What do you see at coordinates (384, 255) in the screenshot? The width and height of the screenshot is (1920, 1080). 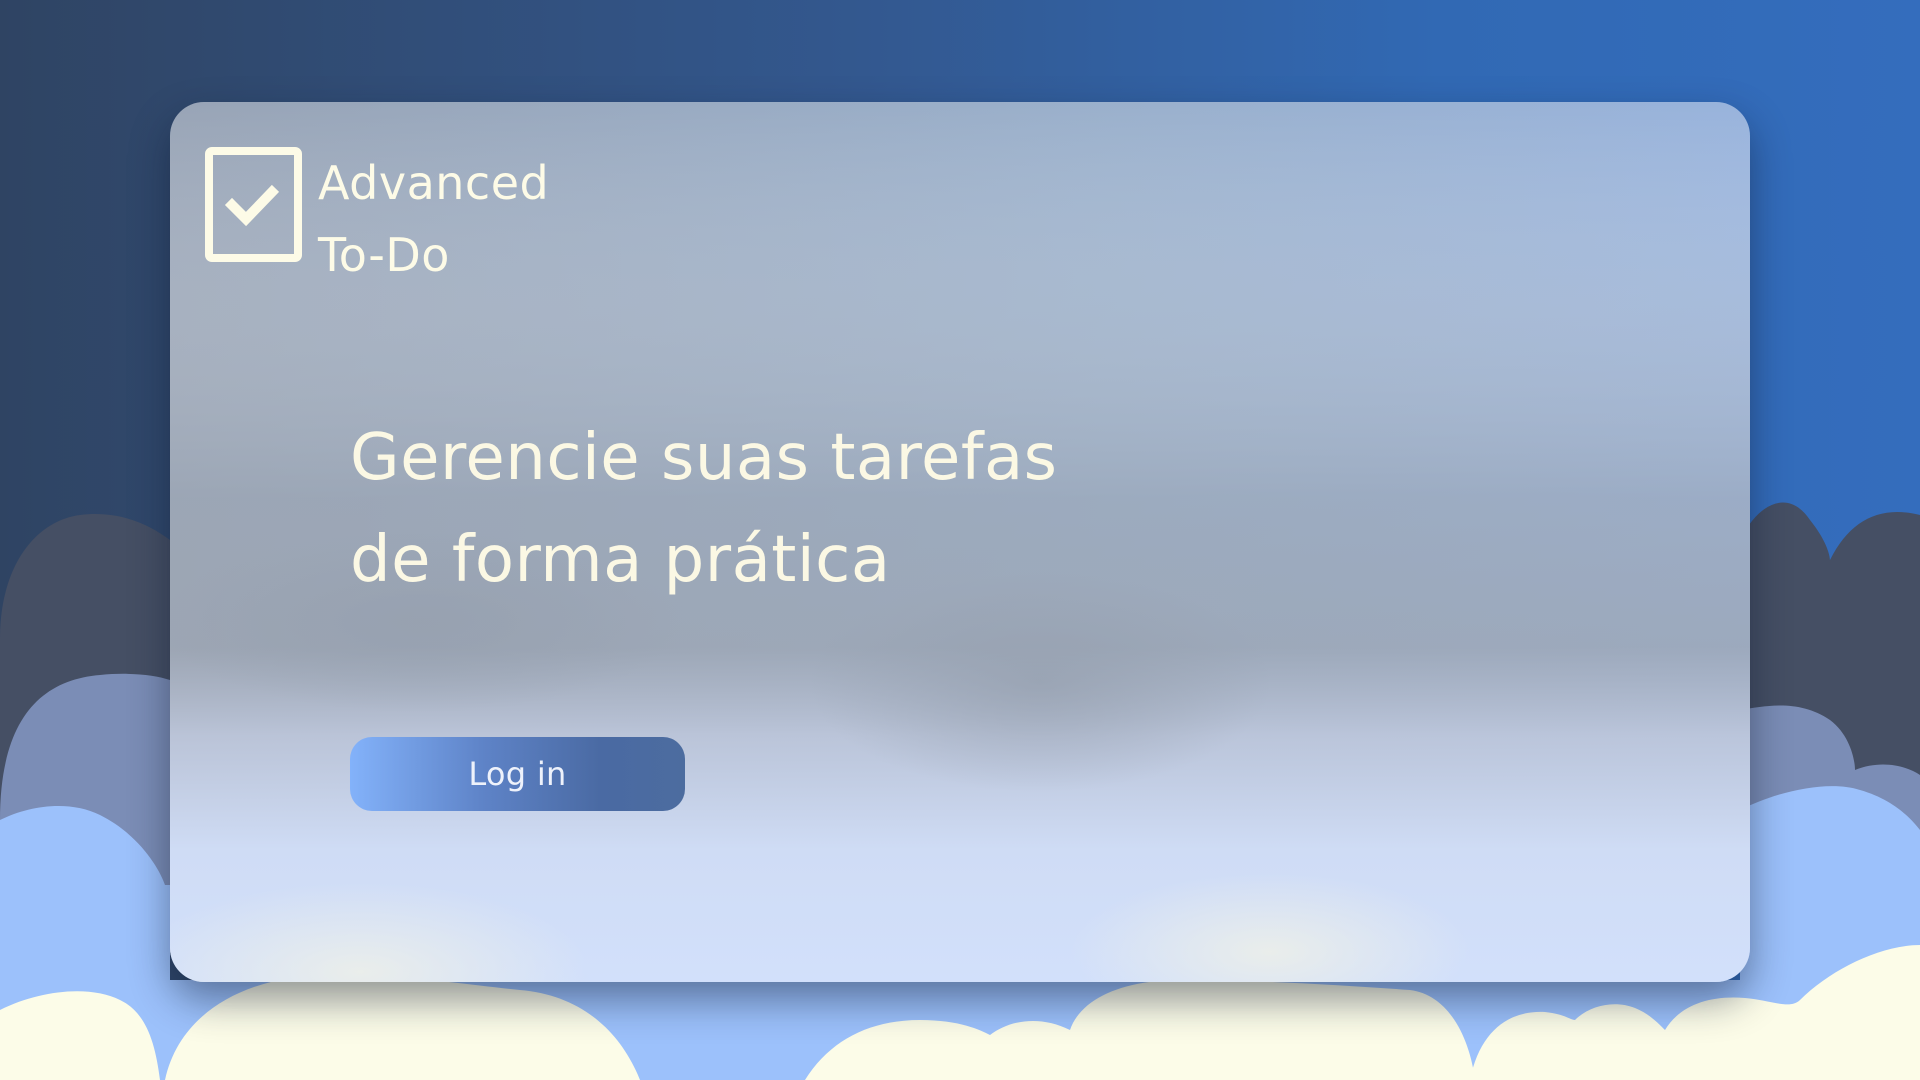 I see `app-name-line2: To-Do` at bounding box center [384, 255].